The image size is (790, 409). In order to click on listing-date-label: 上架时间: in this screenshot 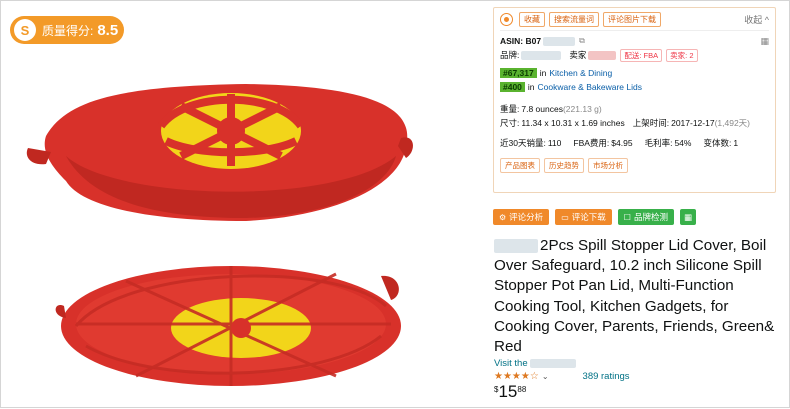, I will do `click(651, 123)`.